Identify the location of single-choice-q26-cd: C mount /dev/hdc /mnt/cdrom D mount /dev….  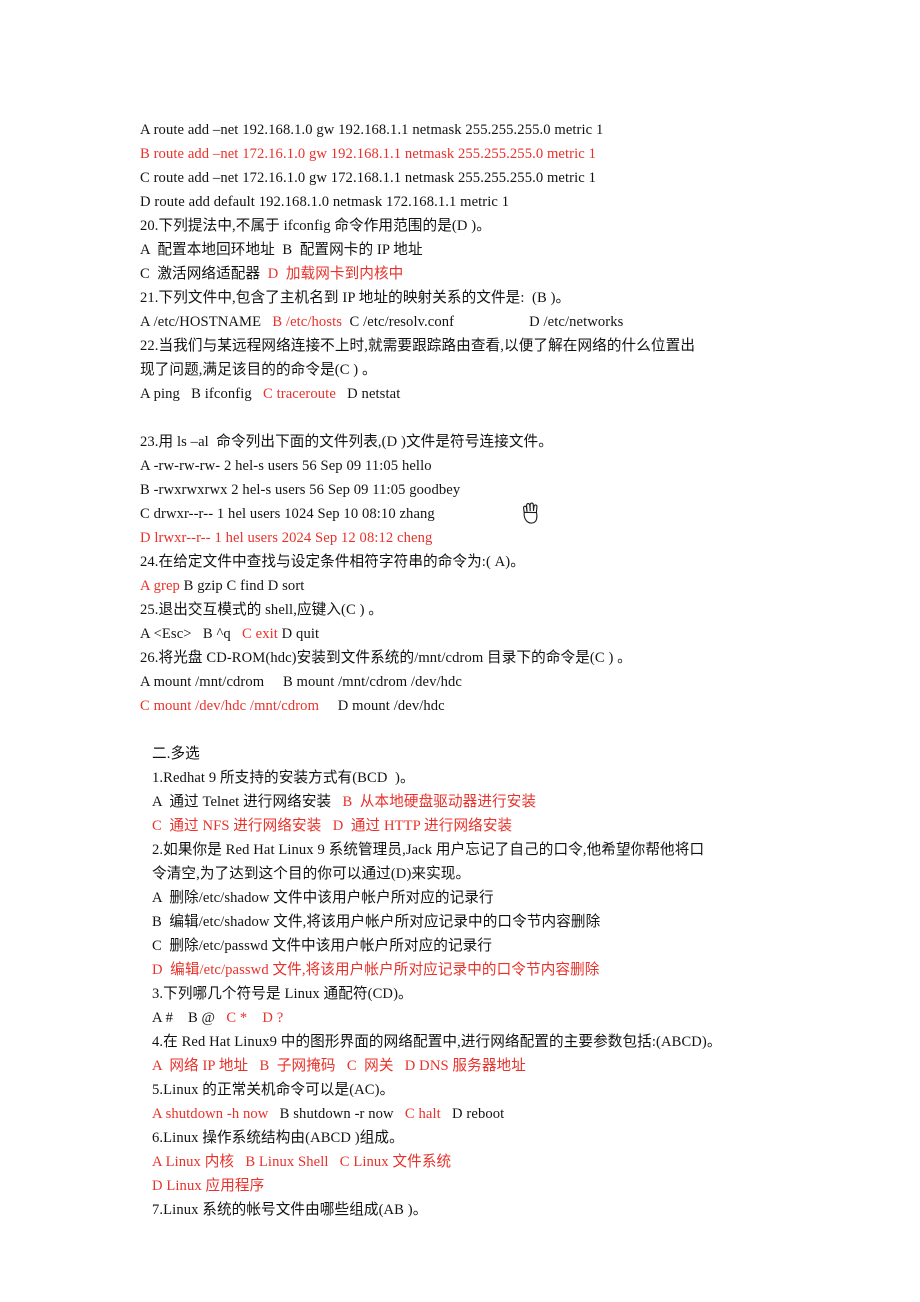
(460, 706).